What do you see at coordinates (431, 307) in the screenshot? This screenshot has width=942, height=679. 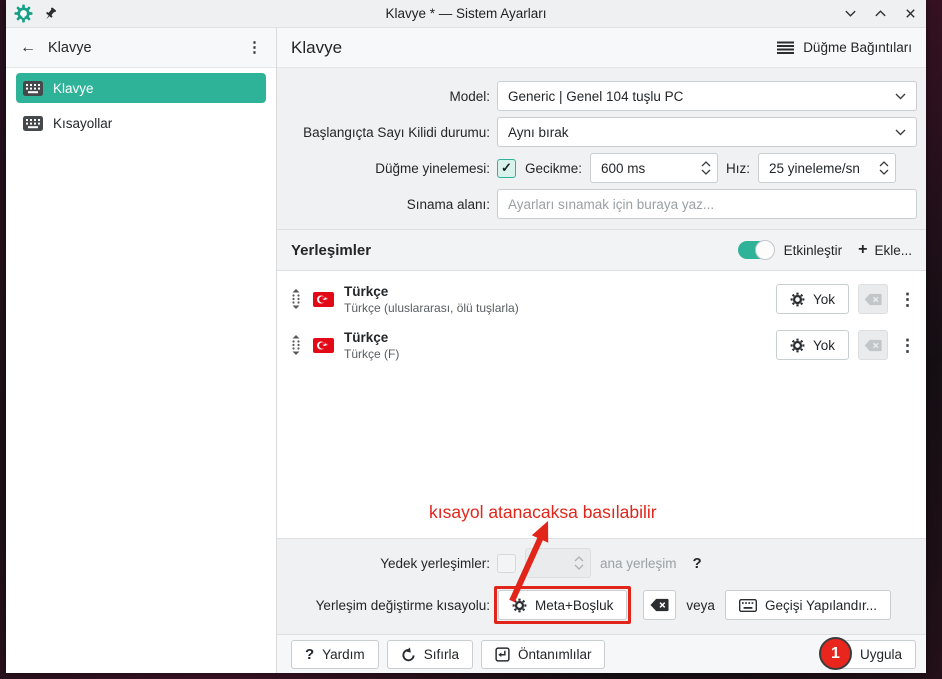 I see `layout-variant: Türkçe (uluslararası, ölü tuşlarla)` at bounding box center [431, 307].